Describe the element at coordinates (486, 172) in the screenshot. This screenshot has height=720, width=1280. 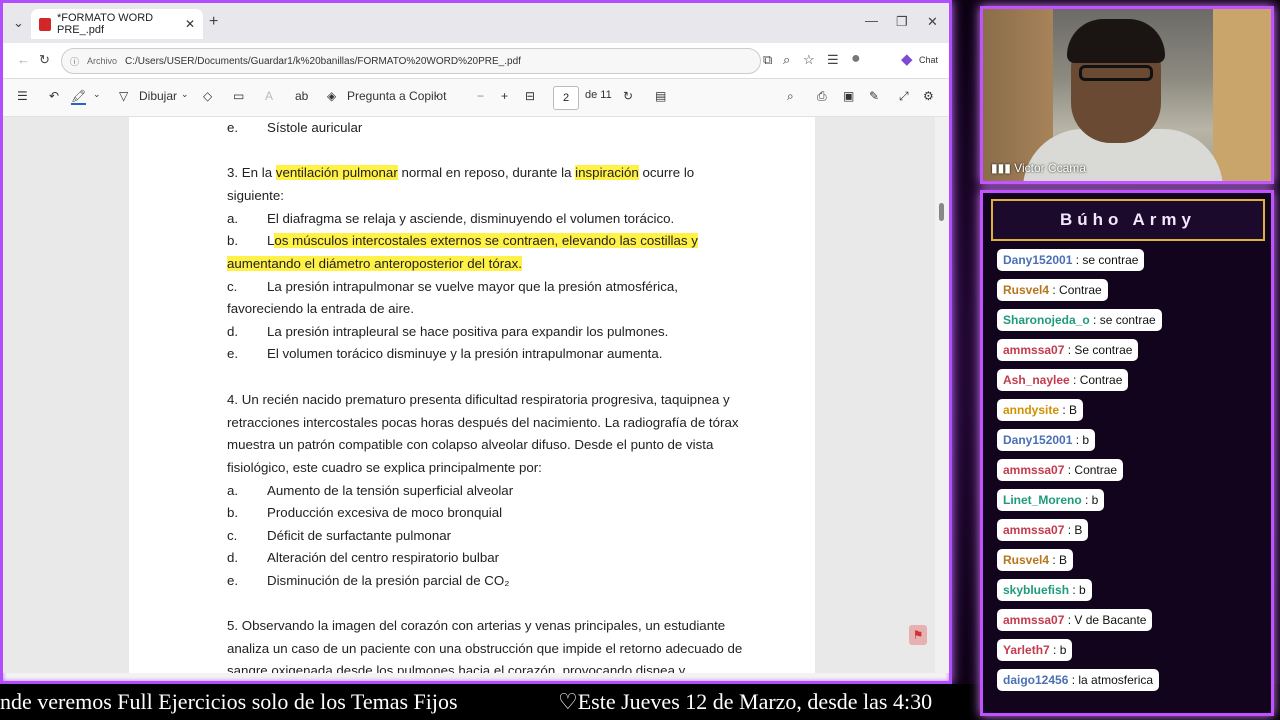
I see `text-run: normal en reposo, durante la` at that location.